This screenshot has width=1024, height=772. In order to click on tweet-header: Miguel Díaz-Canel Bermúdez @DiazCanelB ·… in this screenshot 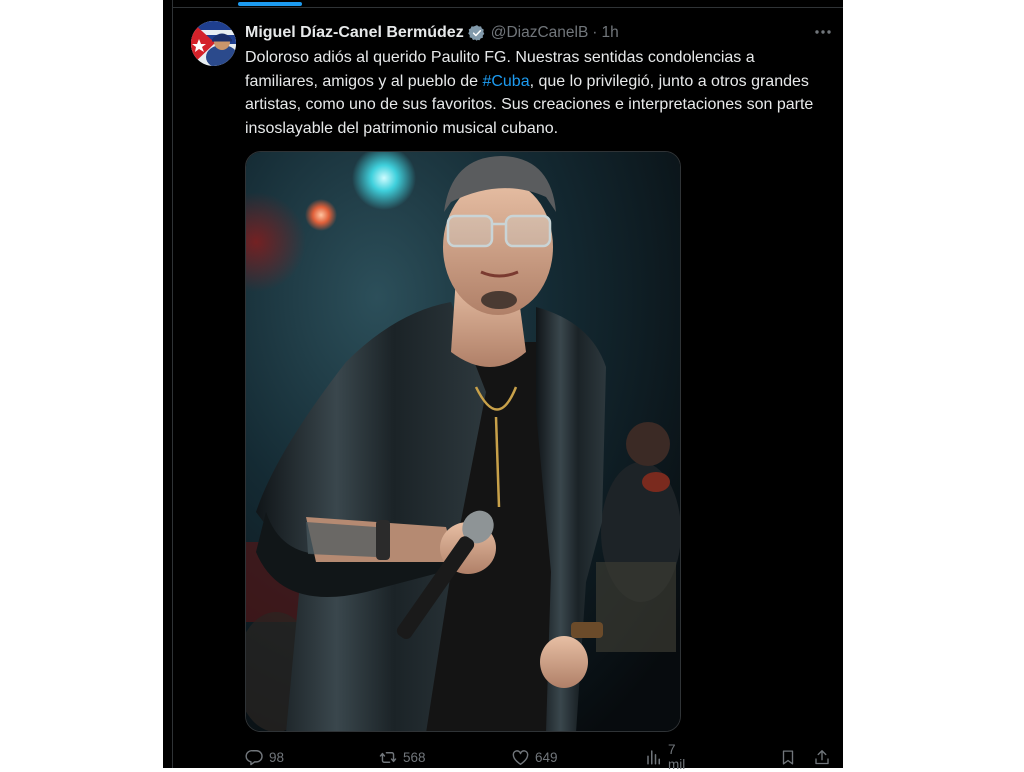, I will do `click(432, 33)`.